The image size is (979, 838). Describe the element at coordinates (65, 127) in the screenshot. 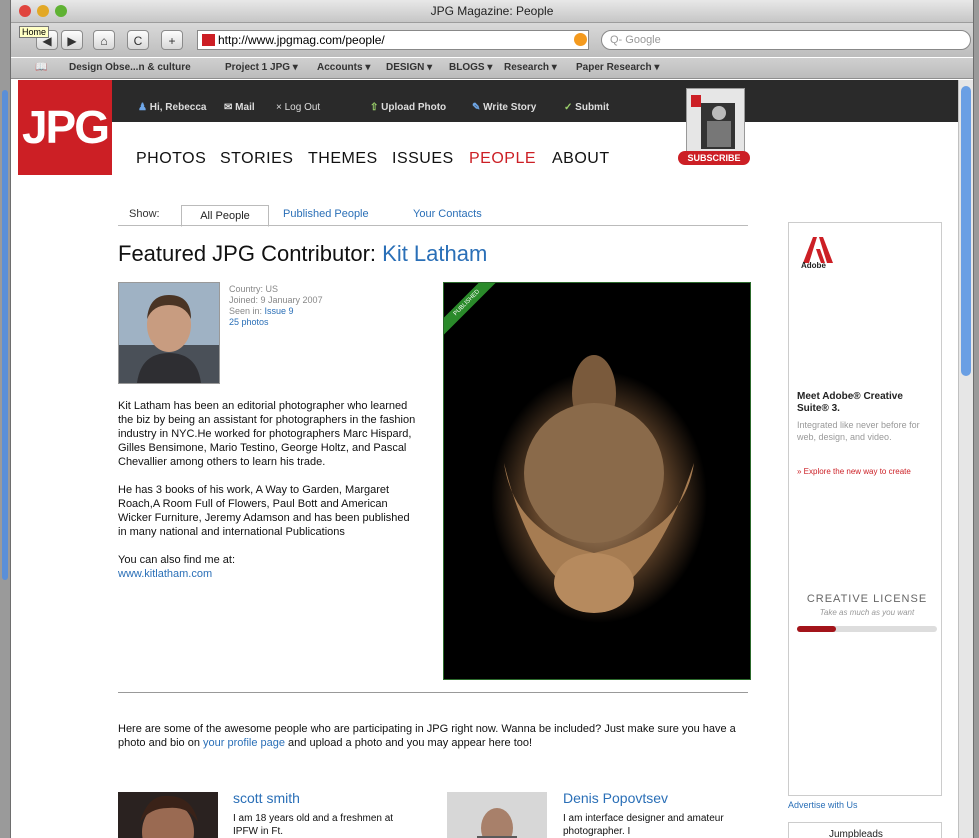

I see `jpg-logo: JPG` at that location.